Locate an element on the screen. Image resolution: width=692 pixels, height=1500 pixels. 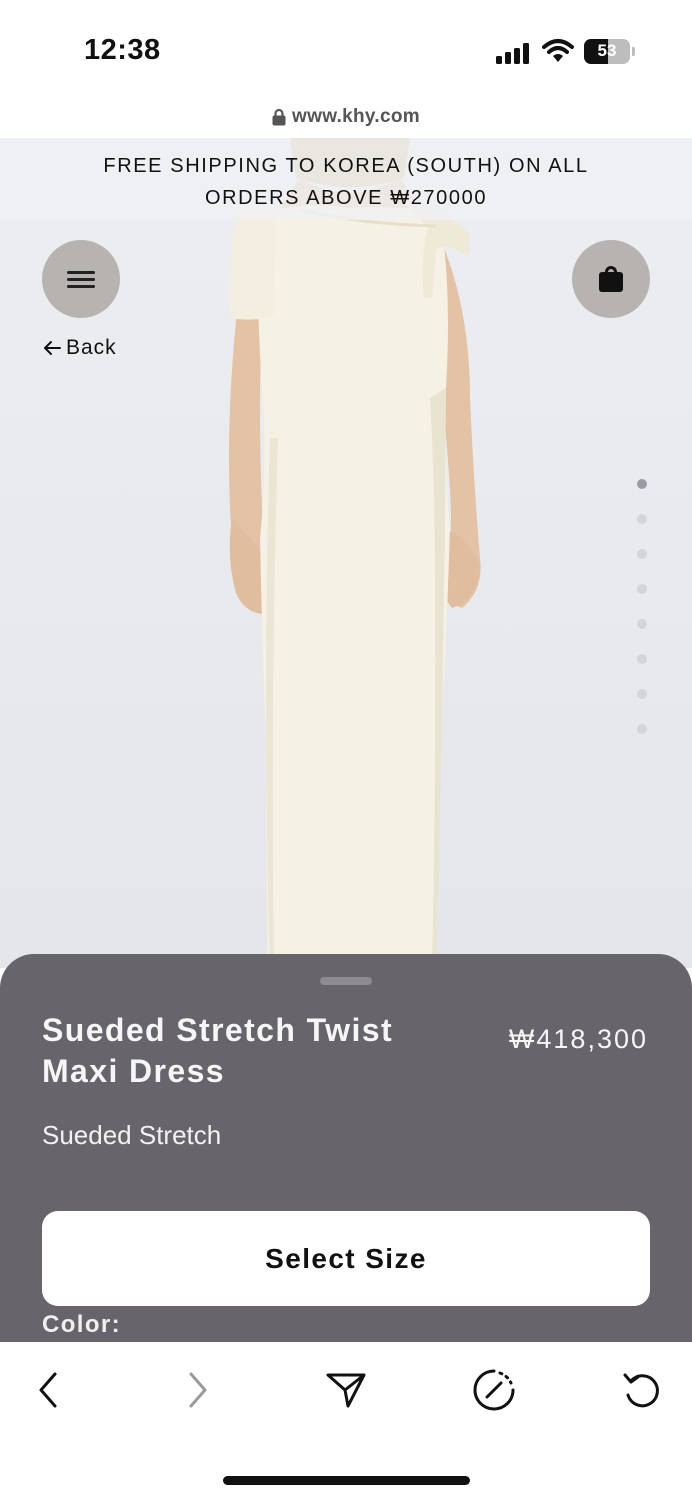
battery-tip is located at coordinates (633, 51).